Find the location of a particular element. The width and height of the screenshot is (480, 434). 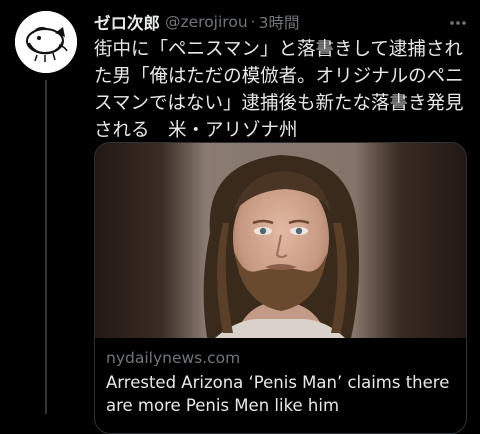

display-name: ゼロ次郎 is located at coordinates (127, 22).